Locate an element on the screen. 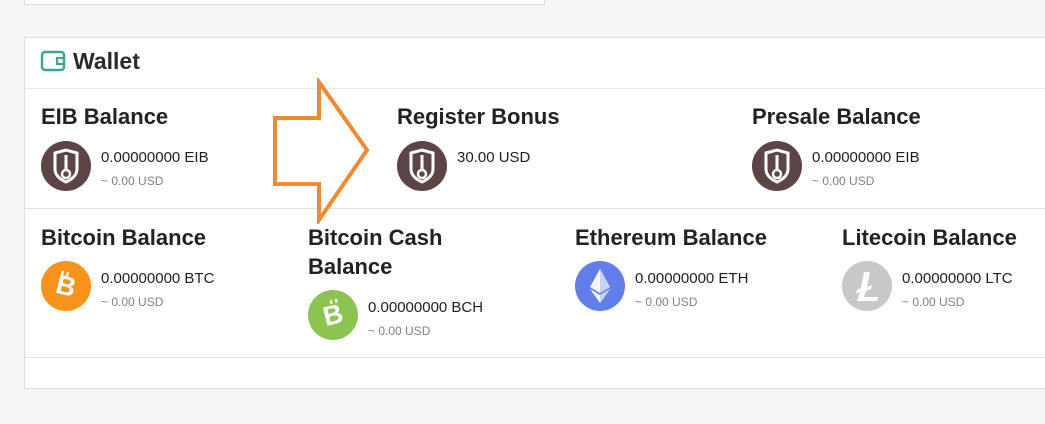 The width and height of the screenshot is (1045, 424). bitcoin-balance-title: Bitcoin Balance is located at coordinates (124, 237).